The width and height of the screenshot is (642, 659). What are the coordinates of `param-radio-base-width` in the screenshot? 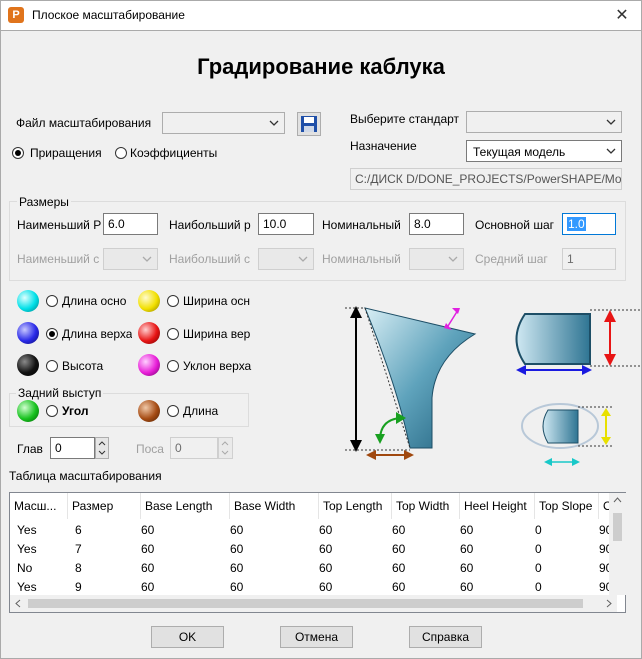 It's located at (173, 301).